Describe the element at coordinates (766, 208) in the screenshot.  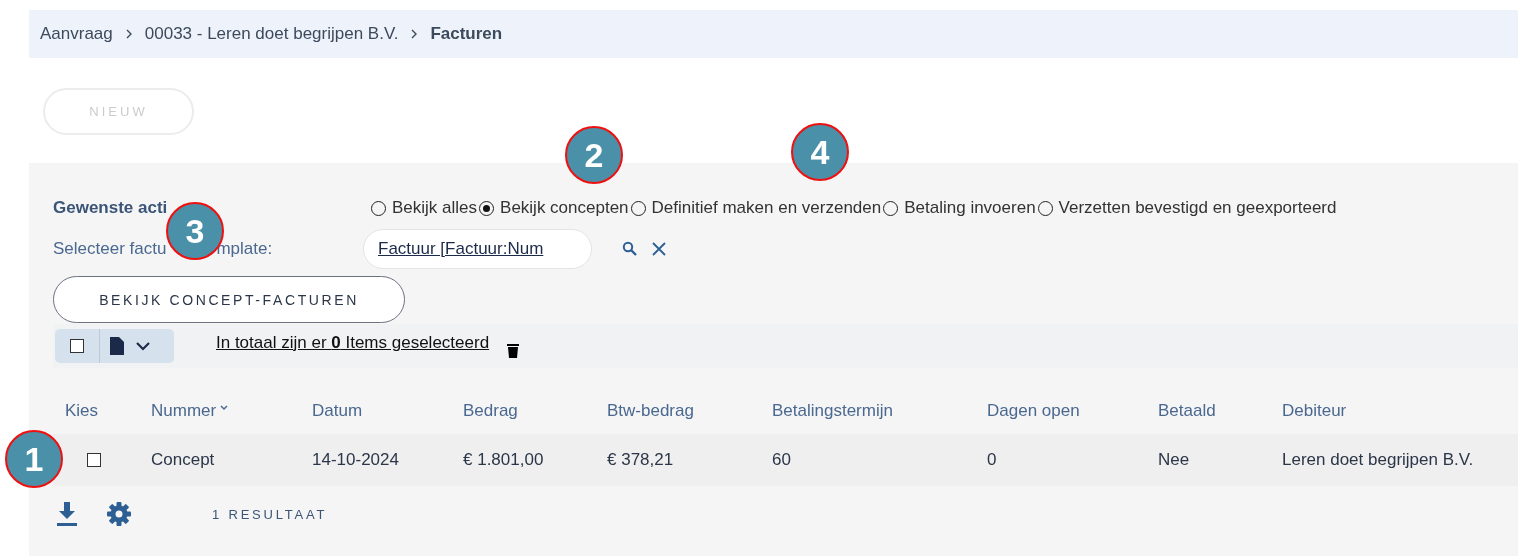
I see `option-label: Definitief maken en verzenden` at that location.